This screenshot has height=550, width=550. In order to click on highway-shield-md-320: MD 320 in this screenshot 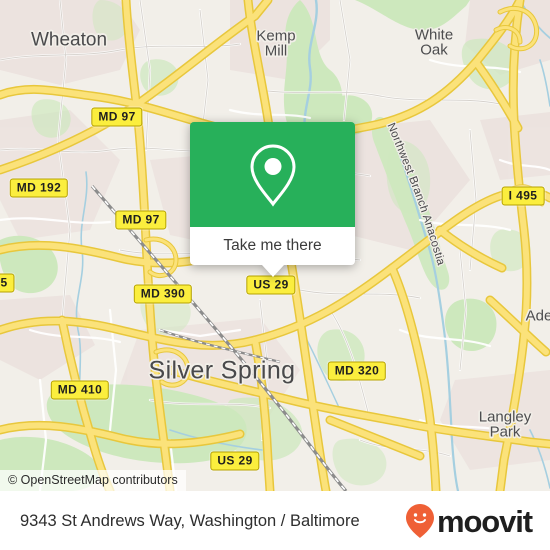, I will do `click(357, 371)`.